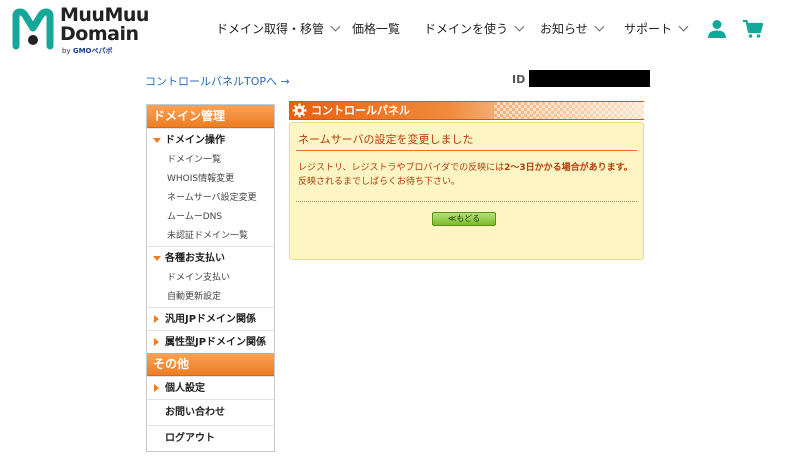 The height and width of the screenshot is (467, 800). What do you see at coordinates (466, 110) in the screenshot?
I see `control-panel-title-bar: コントロールパネル` at bounding box center [466, 110].